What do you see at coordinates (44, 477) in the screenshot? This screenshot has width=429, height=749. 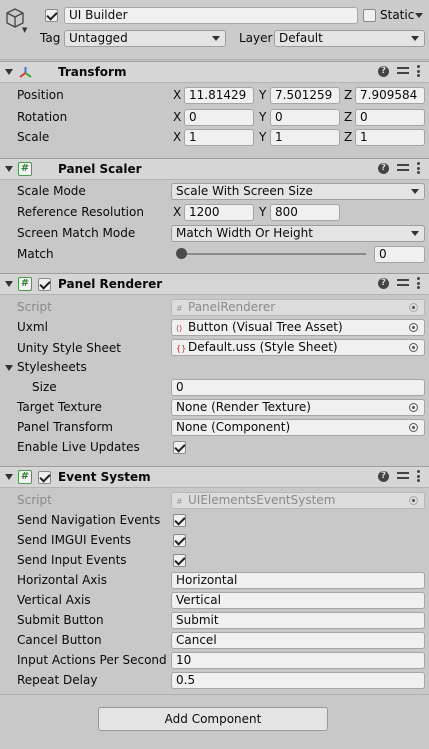 I see `event-system-enabled-checkbox` at bounding box center [44, 477].